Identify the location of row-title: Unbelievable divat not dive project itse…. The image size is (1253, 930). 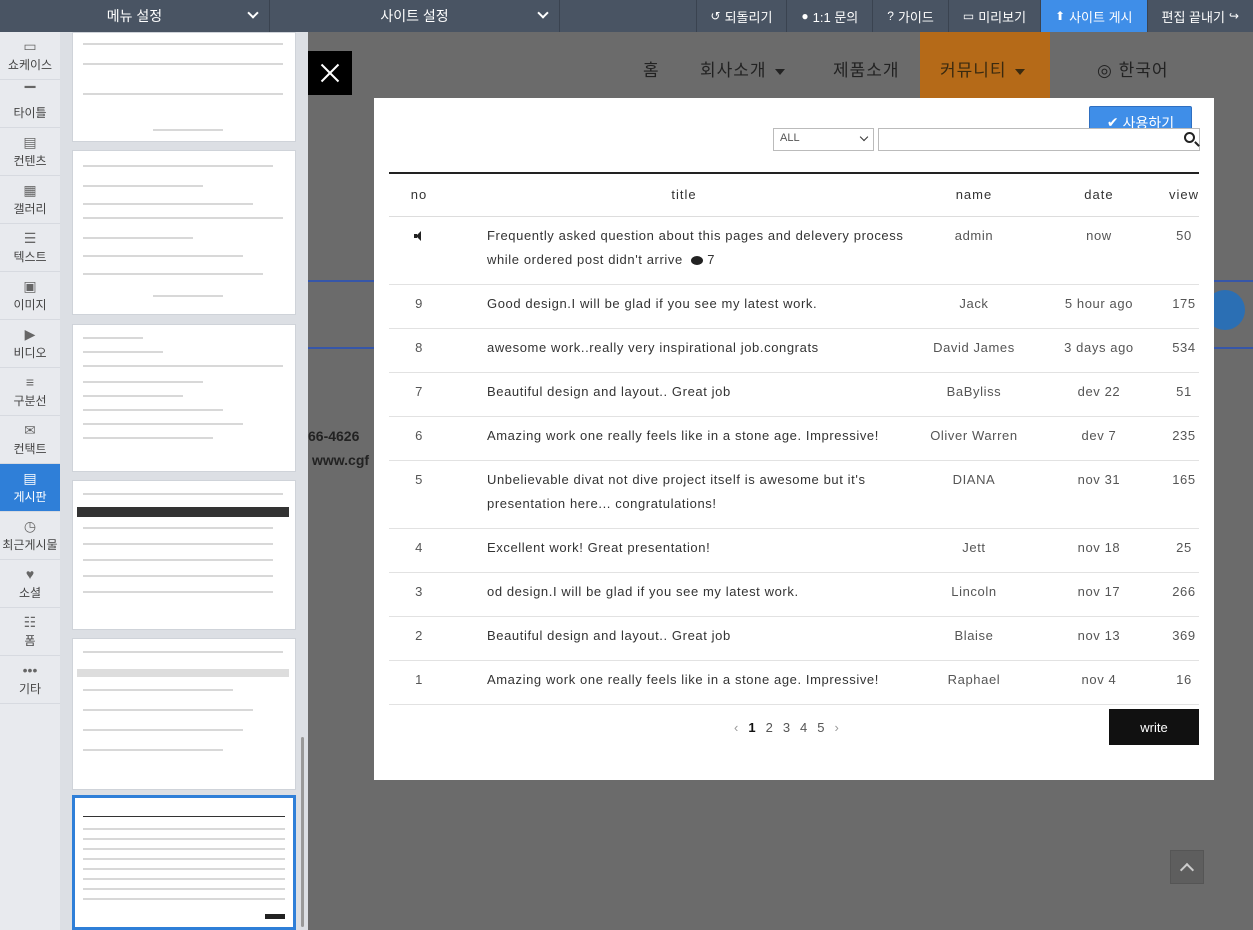
(696, 492).